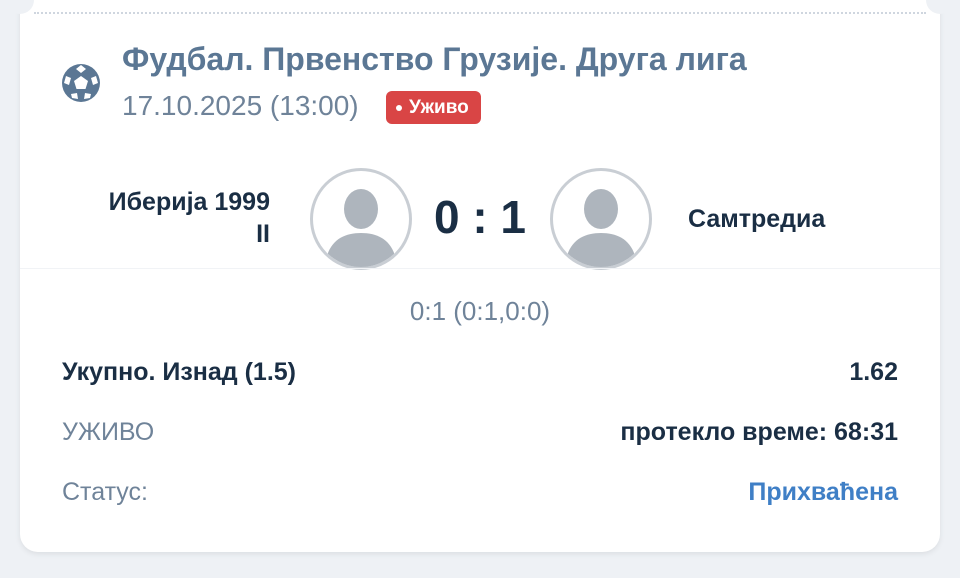 Image resolution: width=960 pixels, height=578 pixels. What do you see at coordinates (940, 7) in the screenshot?
I see `ticket-notch-right` at bounding box center [940, 7].